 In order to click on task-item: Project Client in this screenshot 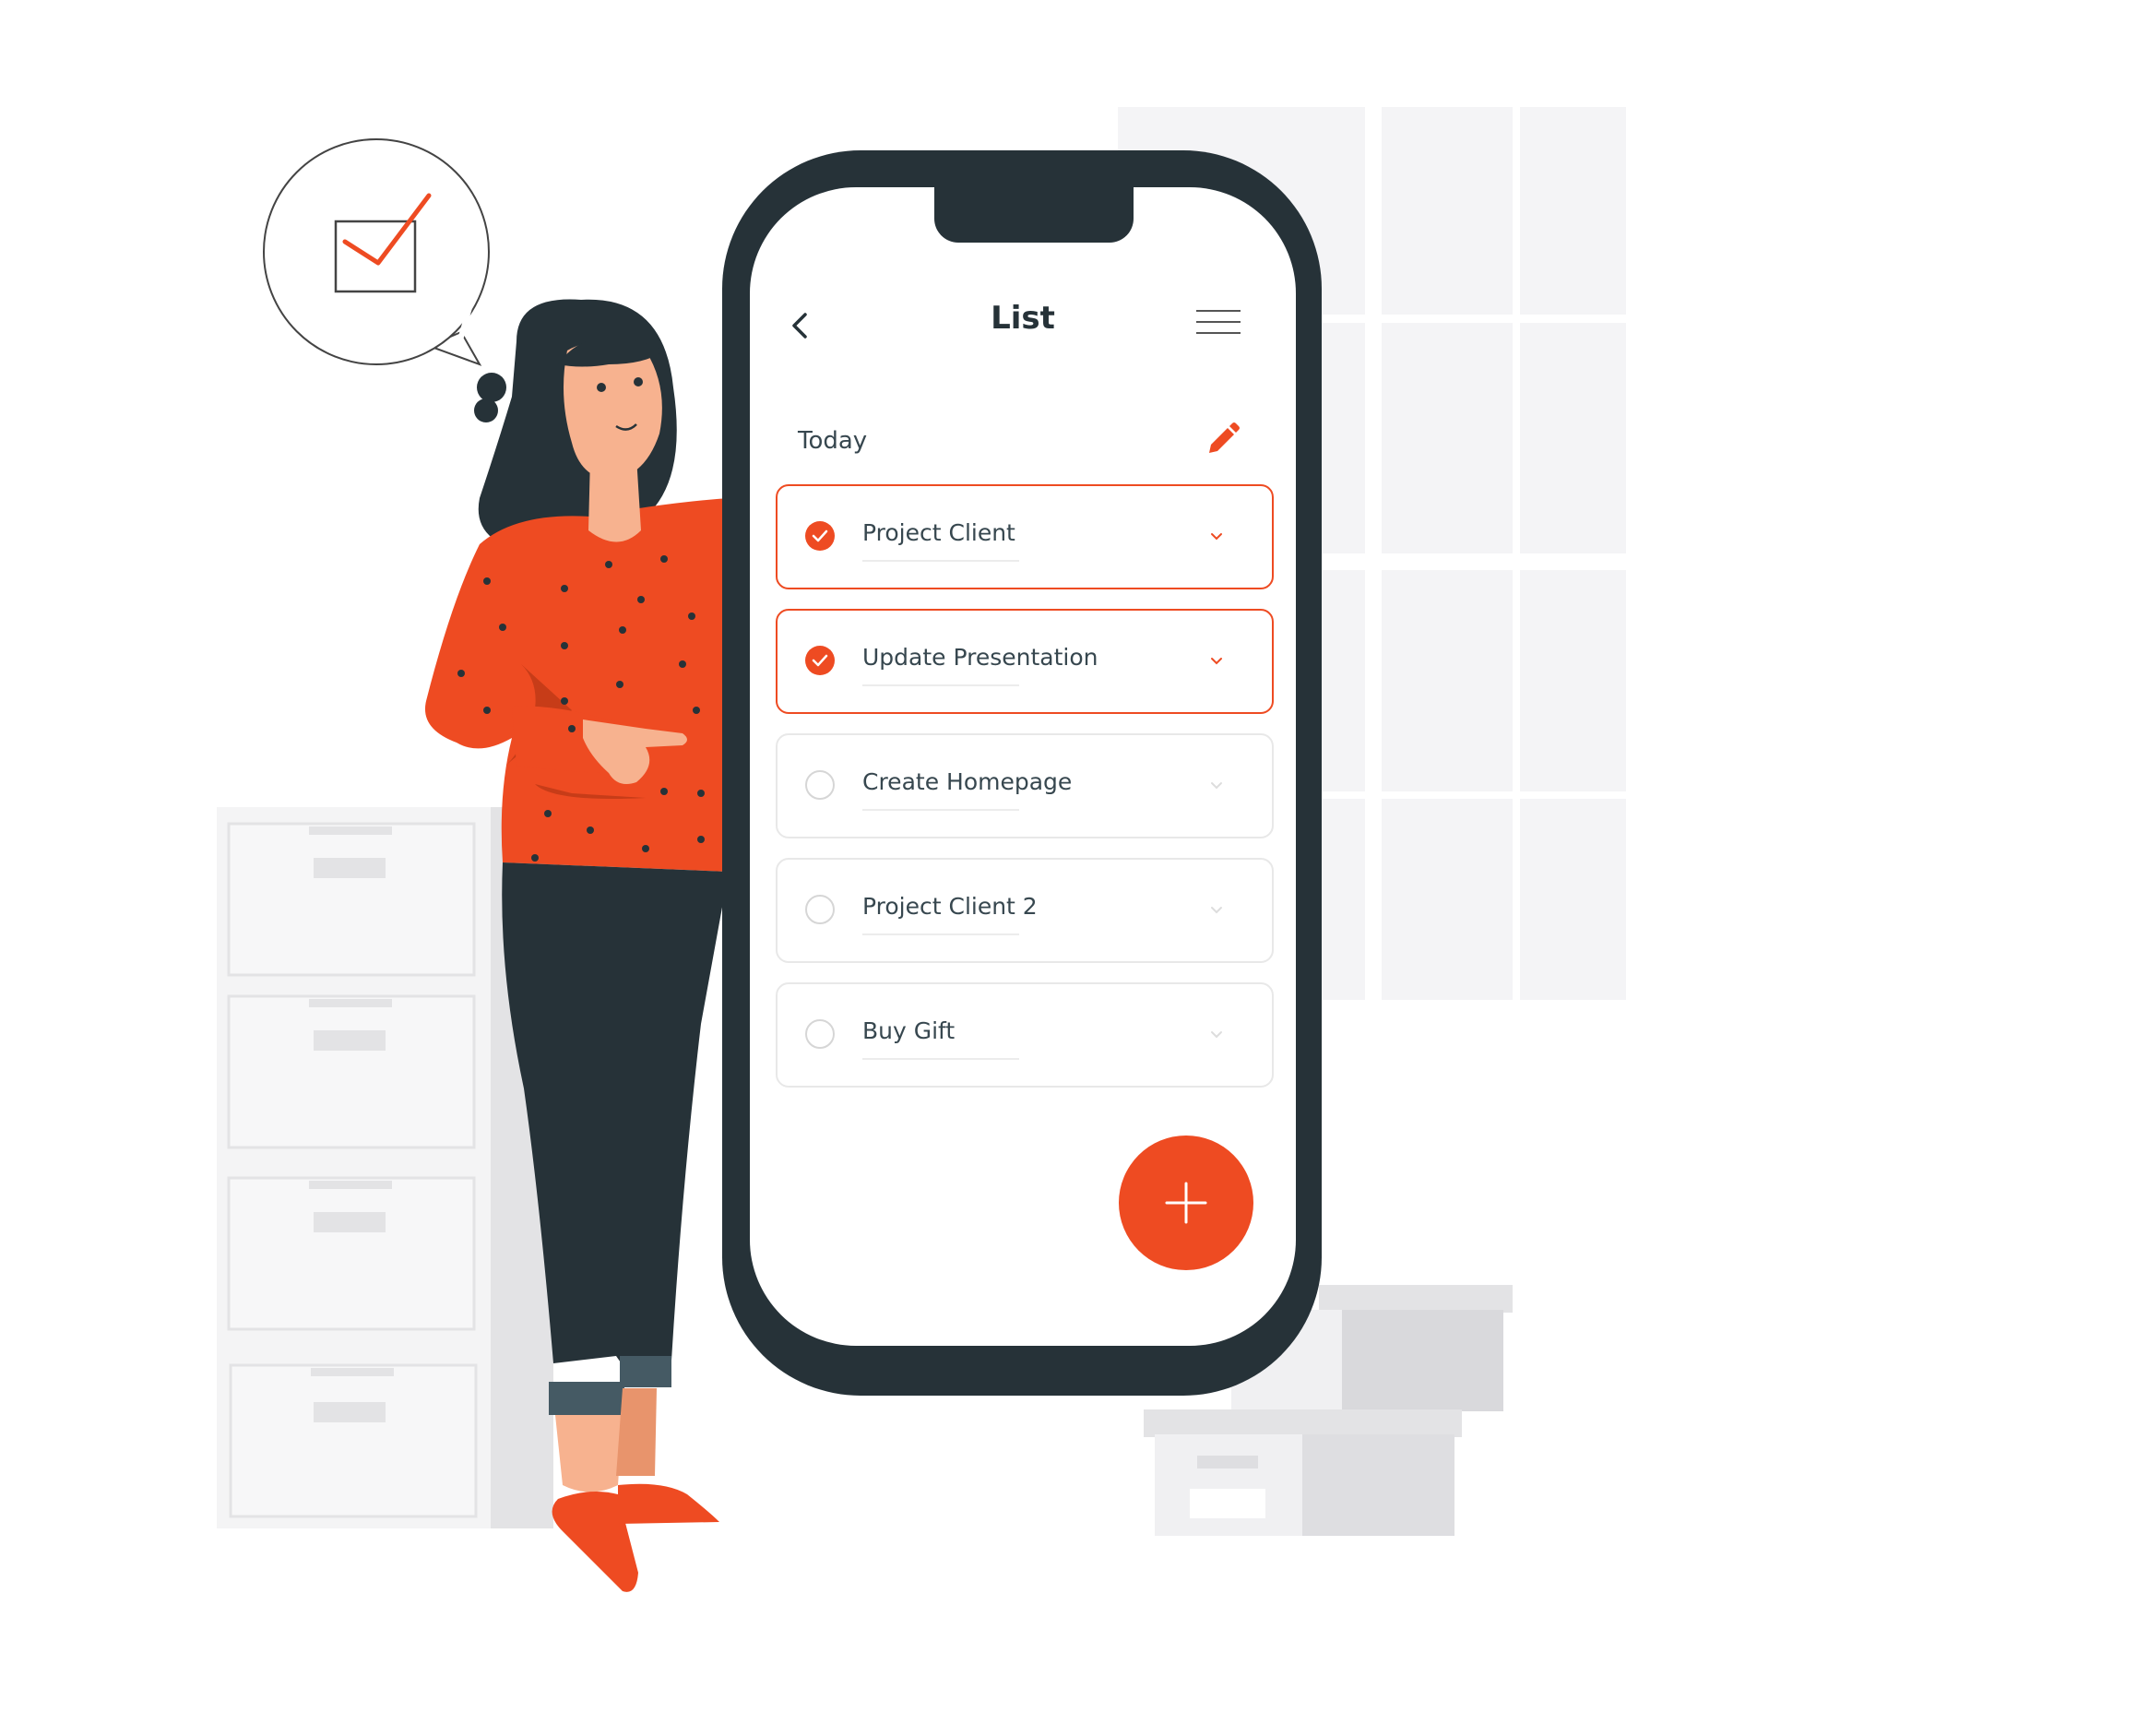, I will do `click(1025, 536)`.